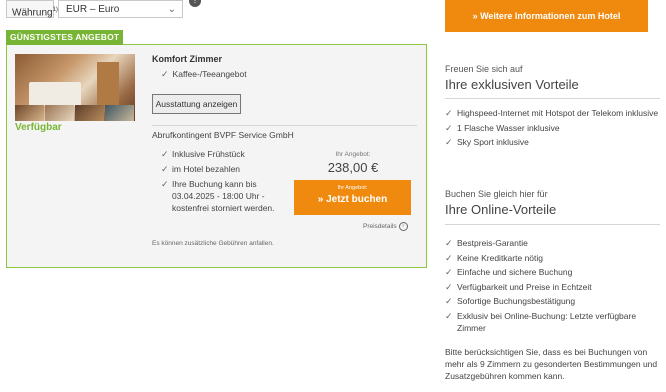 The height and width of the screenshot is (392, 666). I want to click on benefit-text: Einfache und sichere Buchung, so click(515, 272).